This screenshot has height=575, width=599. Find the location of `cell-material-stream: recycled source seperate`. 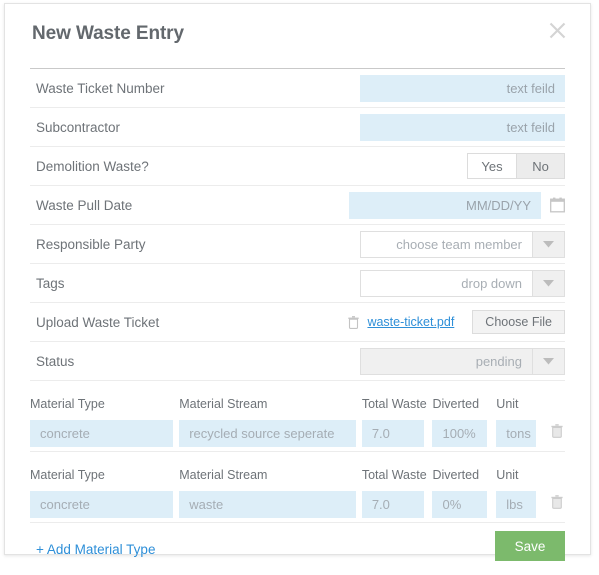

cell-material-stream: recycled source seperate is located at coordinates (270, 433).